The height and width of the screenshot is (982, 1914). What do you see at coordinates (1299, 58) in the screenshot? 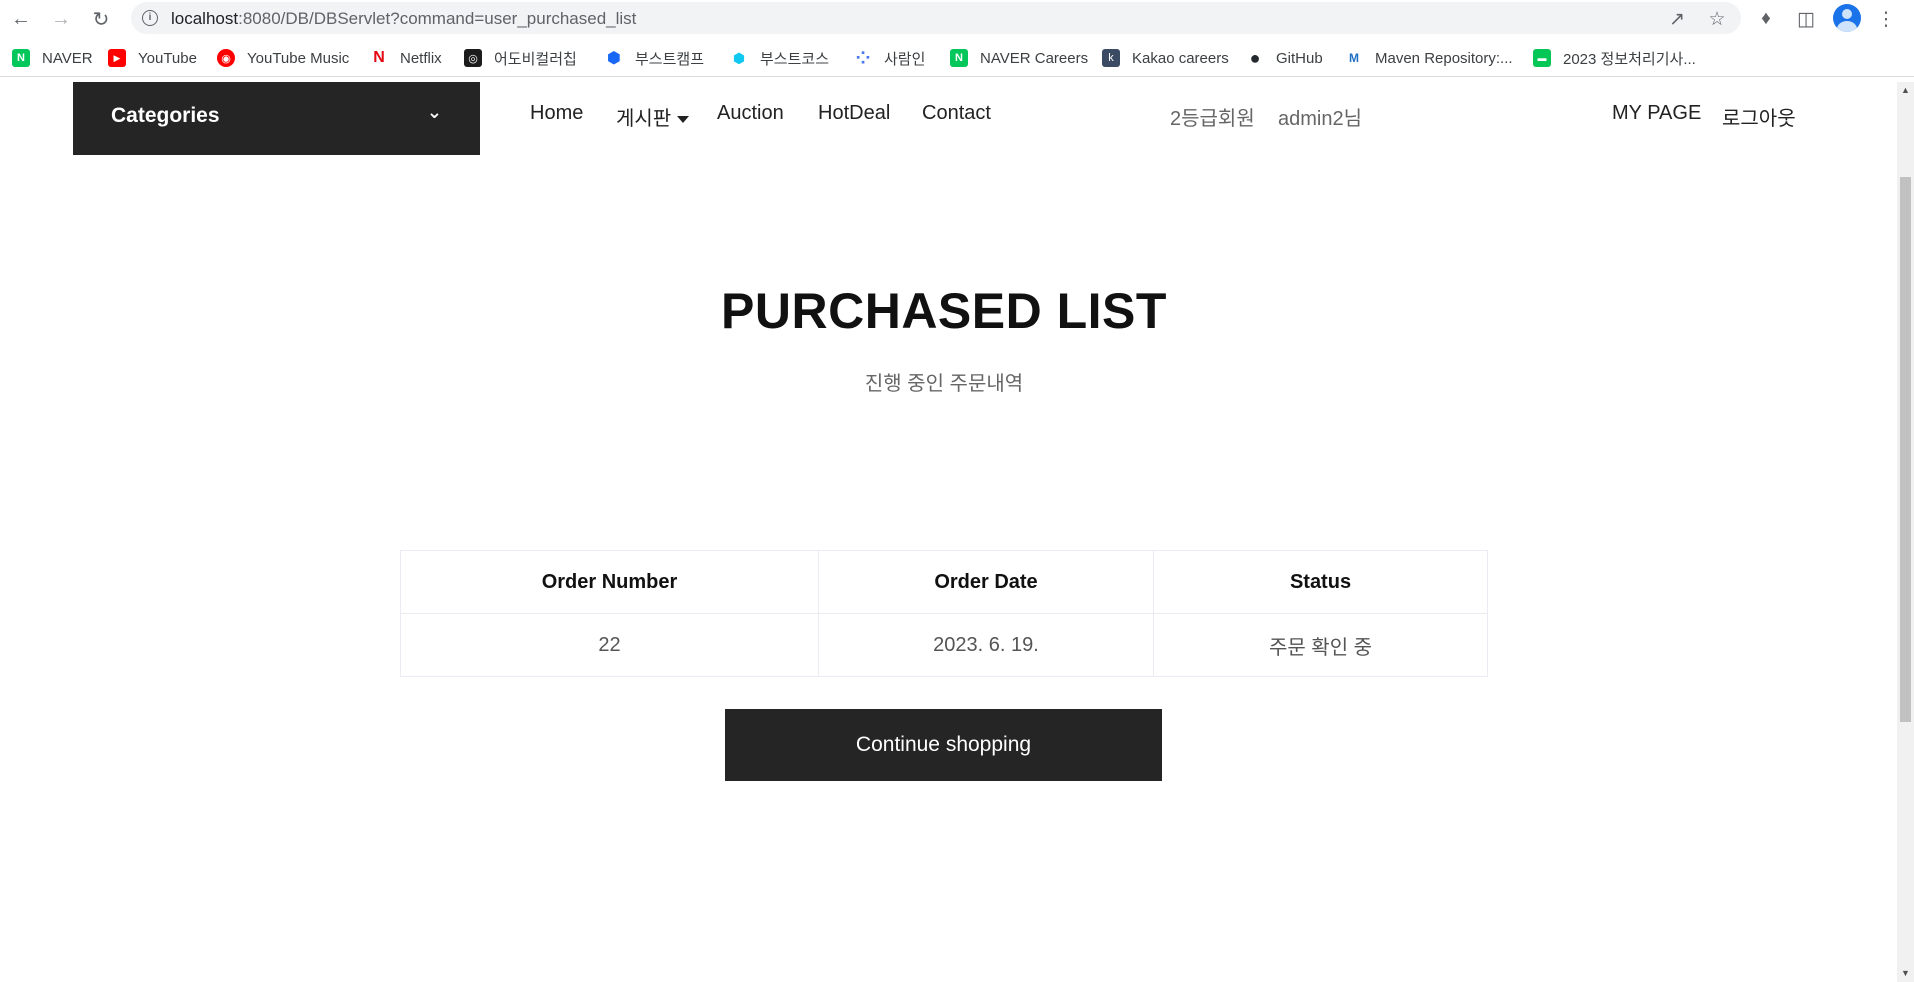
I see `bookmark-label: GitHub` at bounding box center [1299, 58].